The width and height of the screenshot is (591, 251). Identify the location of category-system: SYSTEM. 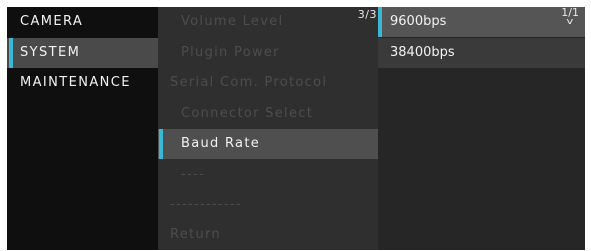
(82, 53).